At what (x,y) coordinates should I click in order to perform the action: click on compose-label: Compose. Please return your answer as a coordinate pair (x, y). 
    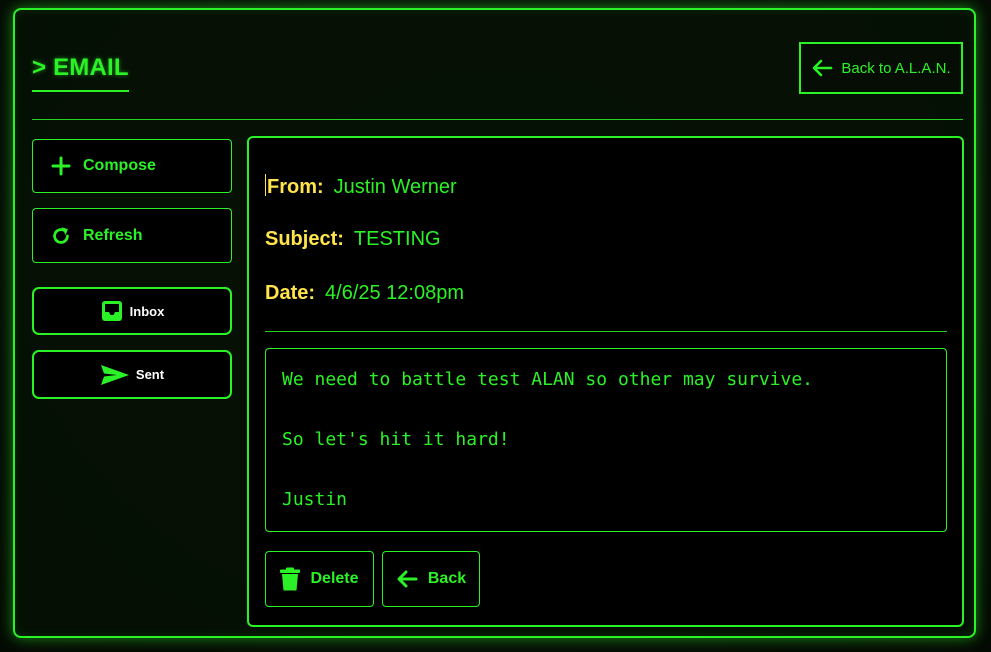
    Looking at the image, I should click on (119, 165).